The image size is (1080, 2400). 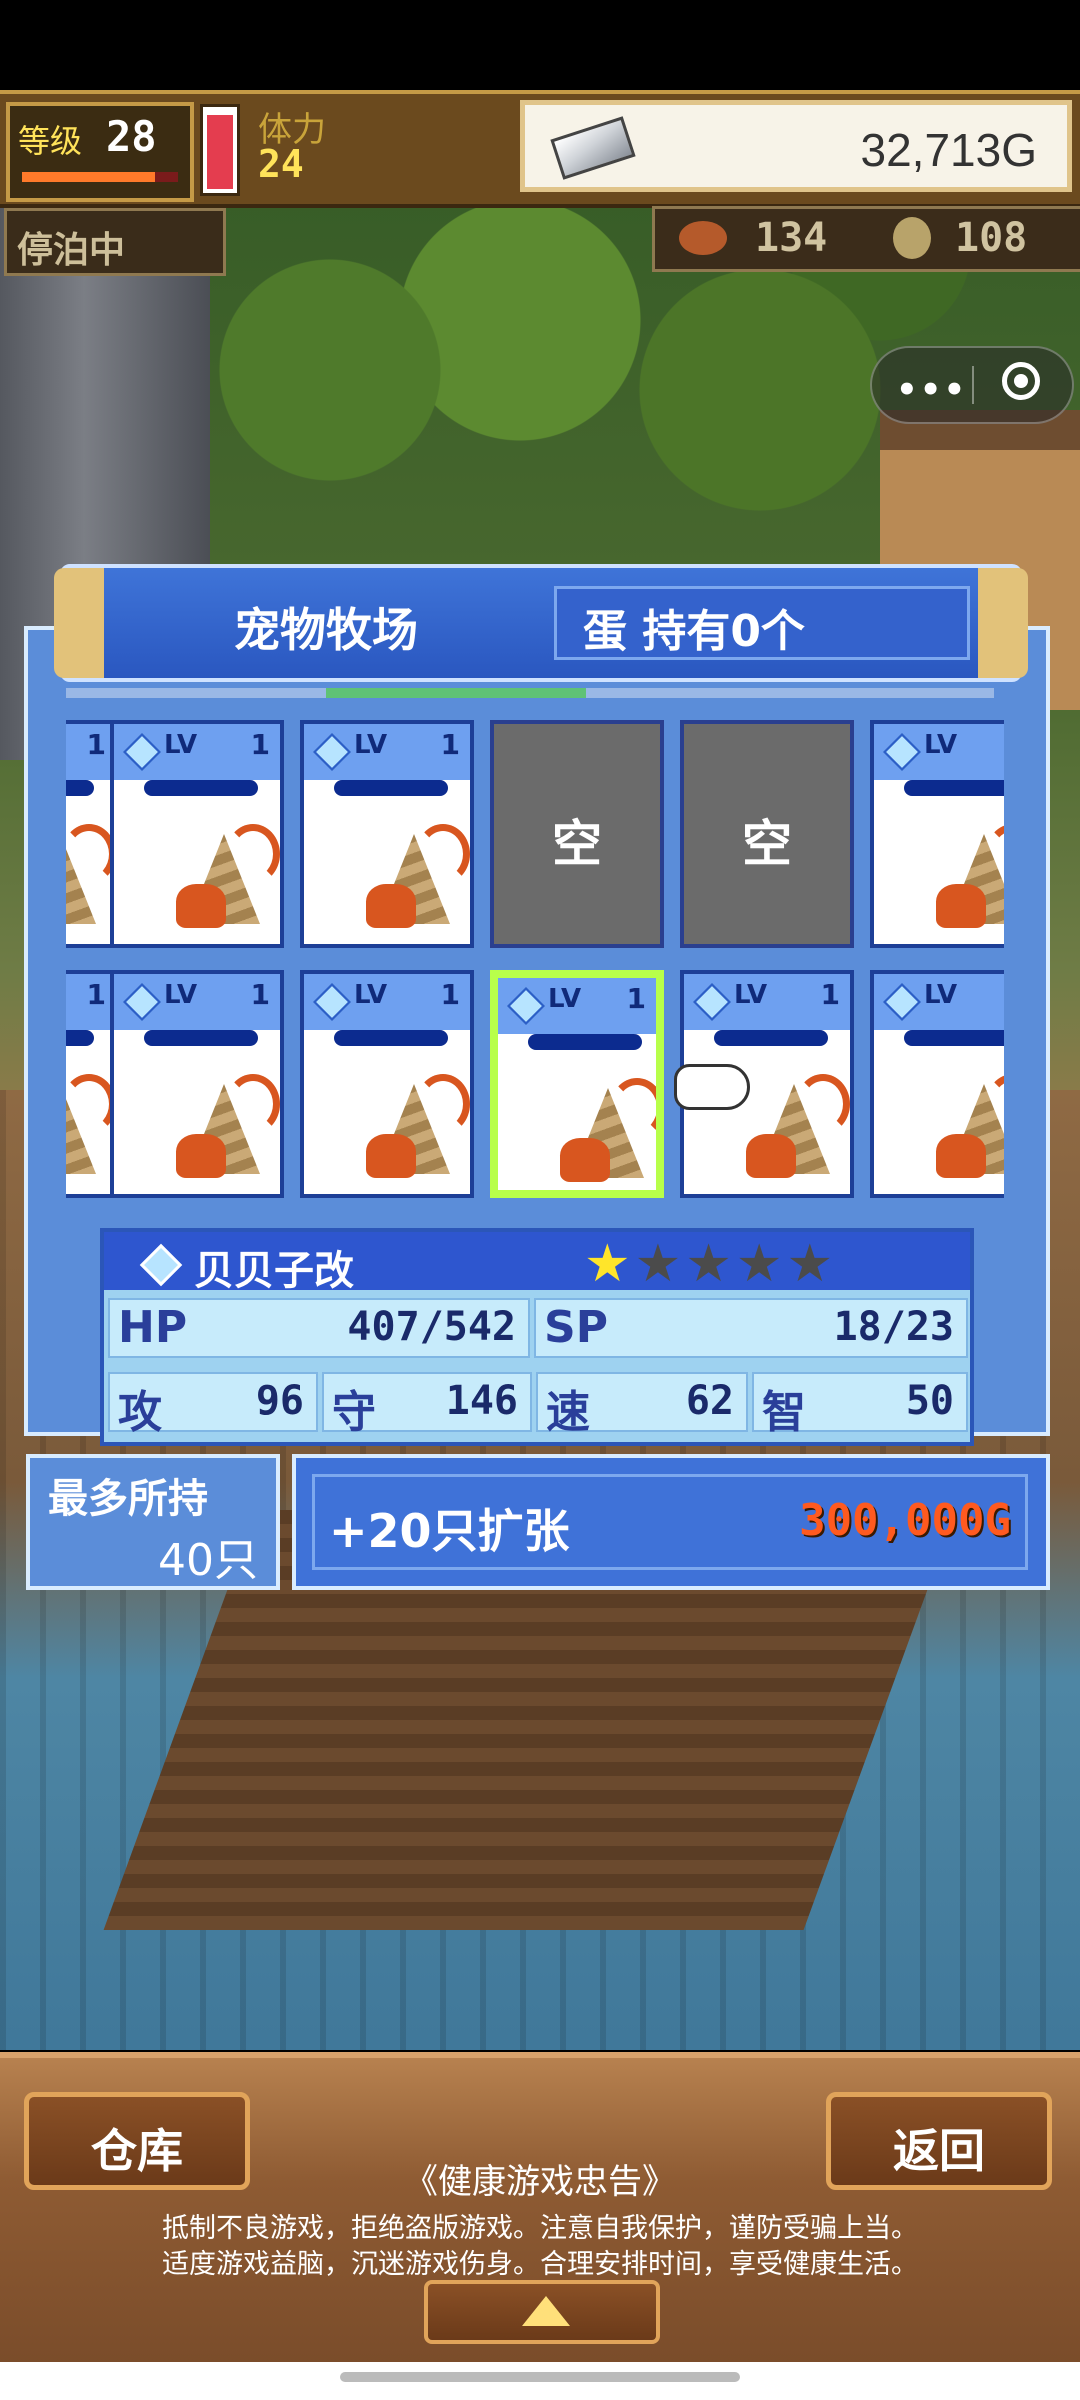 I want to click on slot-scrollbar-thumb, so click(x=455, y=693).